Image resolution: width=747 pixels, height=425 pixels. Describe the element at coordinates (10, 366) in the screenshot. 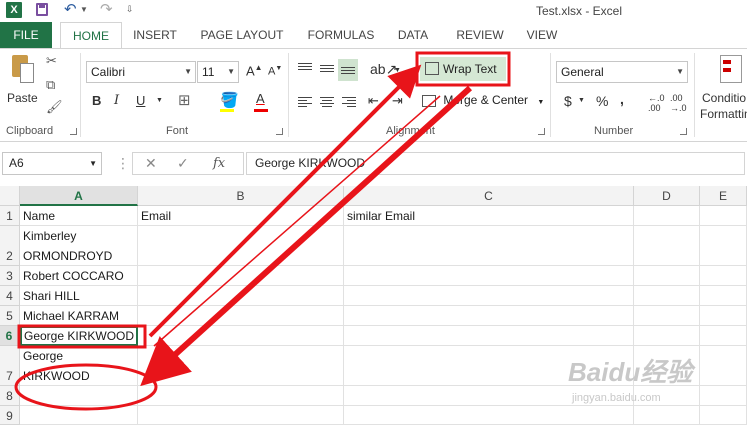

I see `row-header: 7` at that location.